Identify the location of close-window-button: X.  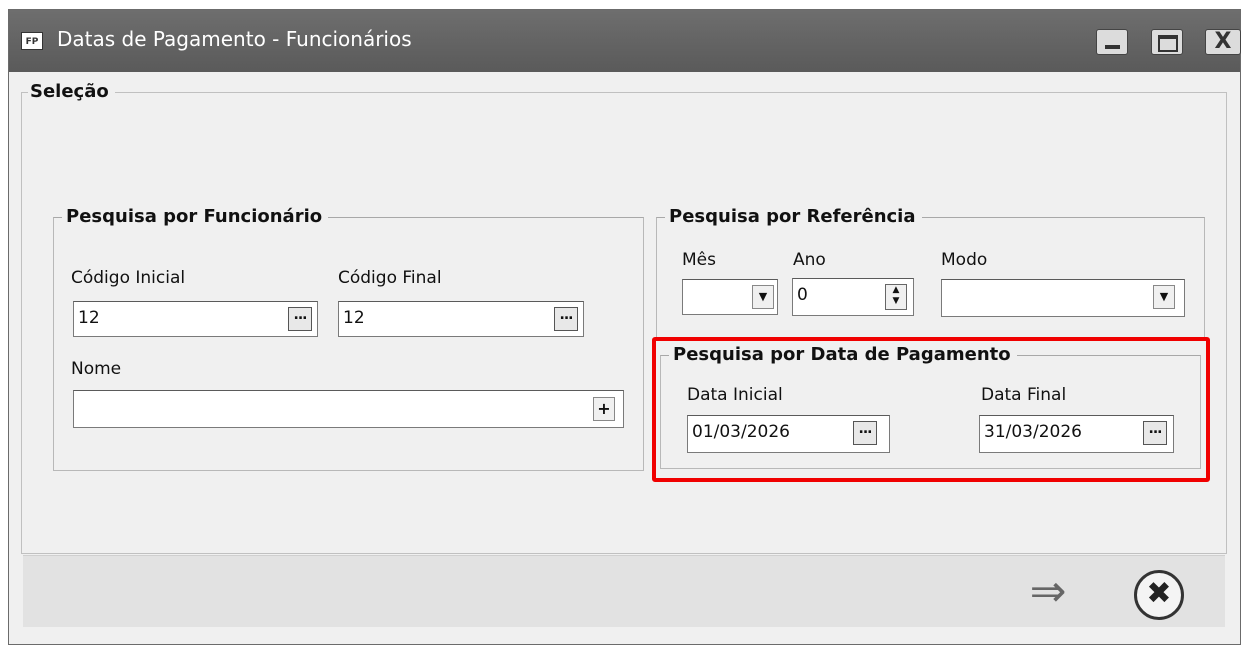
(1223, 42).